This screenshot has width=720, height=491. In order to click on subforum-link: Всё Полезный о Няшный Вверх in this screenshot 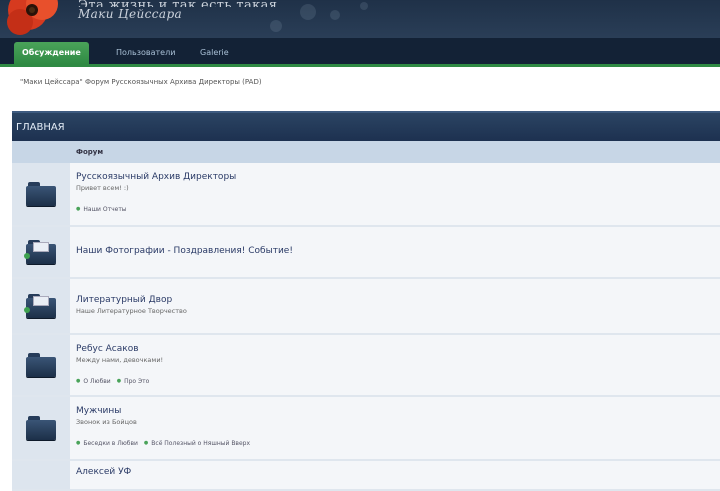, I will do `click(197, 443)`.